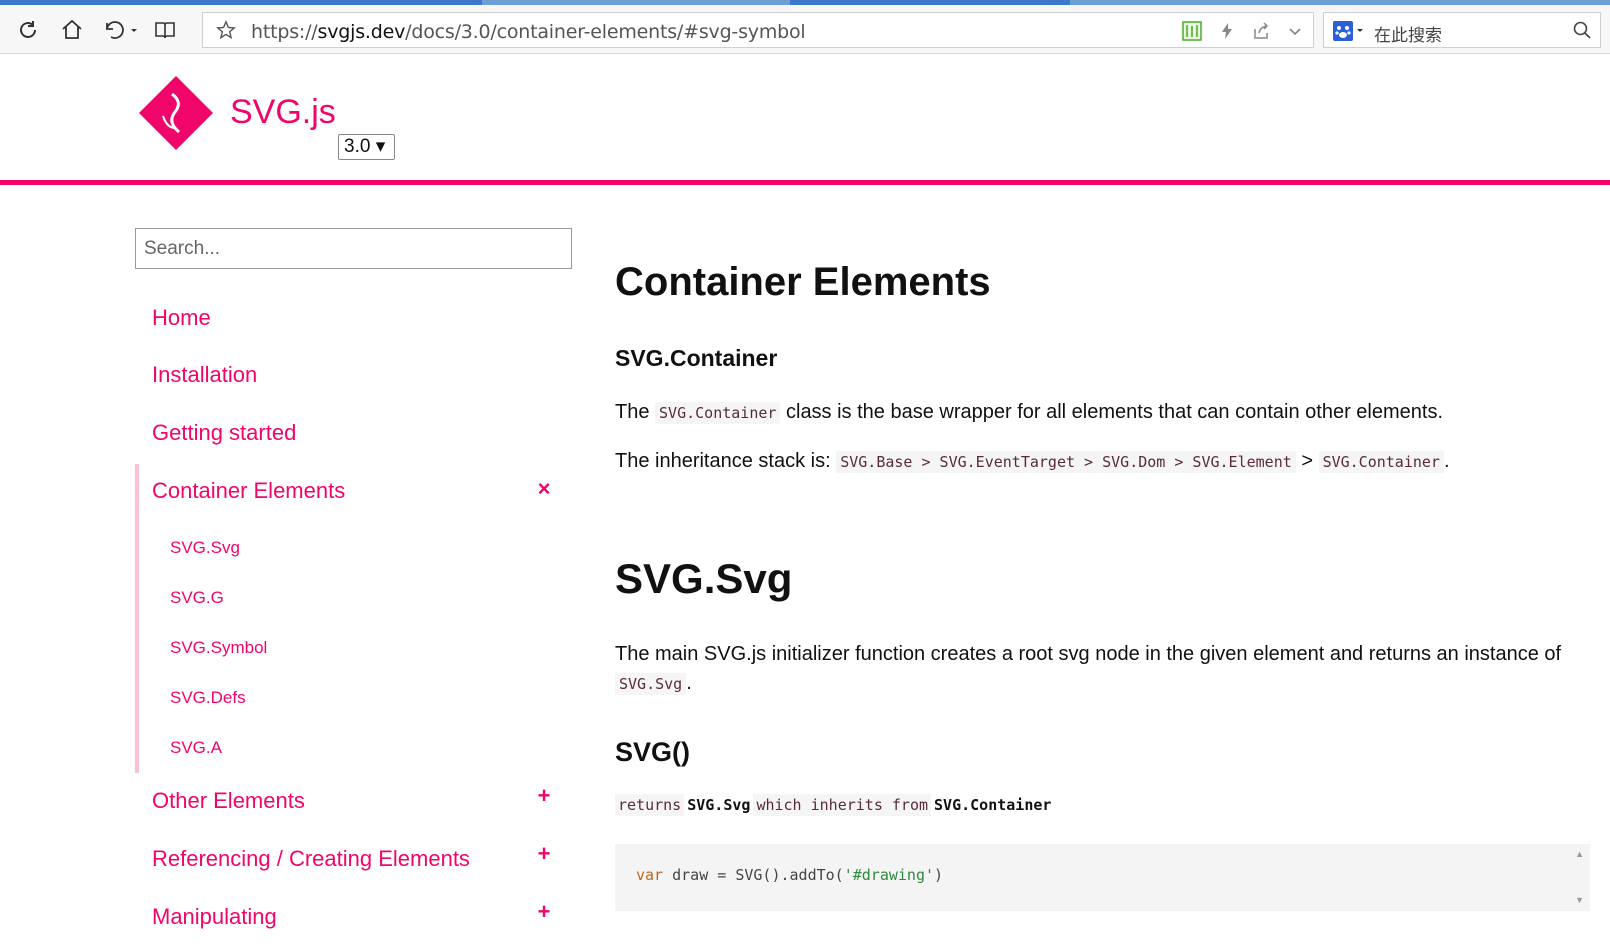 This screenshot has width=1610, height=948. What do you see at coordinates (653, 752) in the screenshot?
I see `section-heading-svg-fn: SVG()` at bounding box center [653, 752].